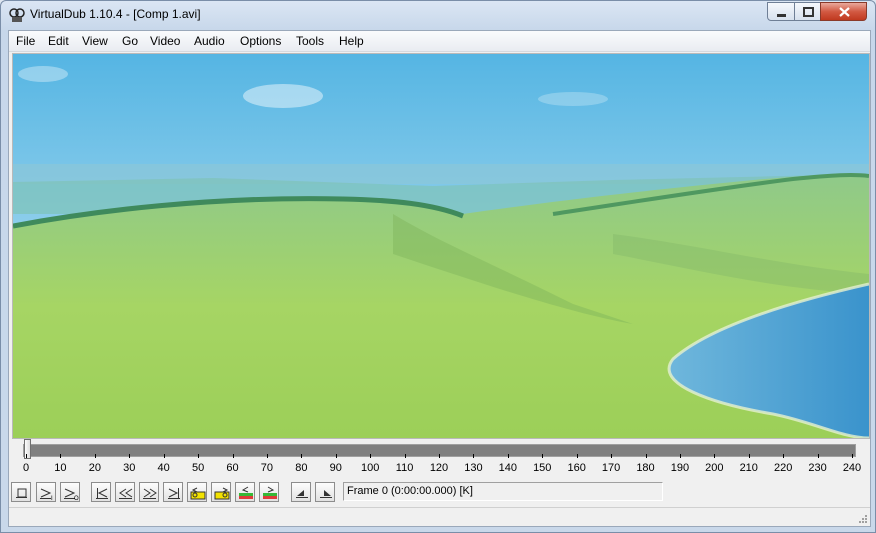 This screenshot has width=876, height=533. I want to click on timeline-tick-label: 230, so click(817, 468).